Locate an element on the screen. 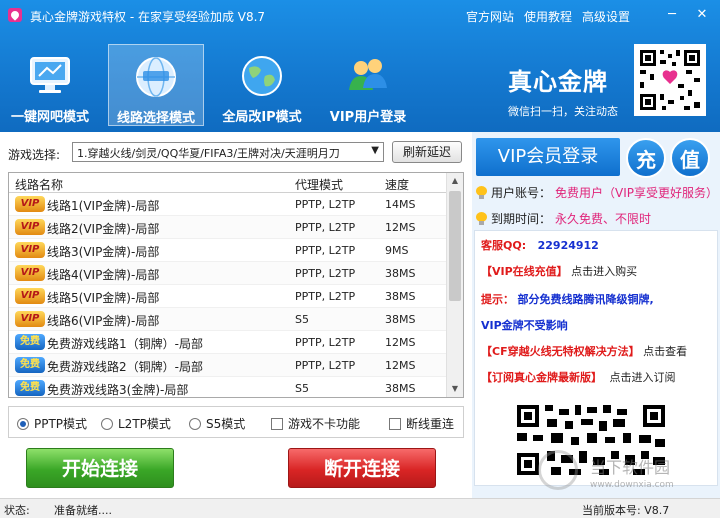 Image resolution: width=720 pixels, height=518 pixels. expire-value: 永久免费、不限时 is located at coordinates (603, 219).